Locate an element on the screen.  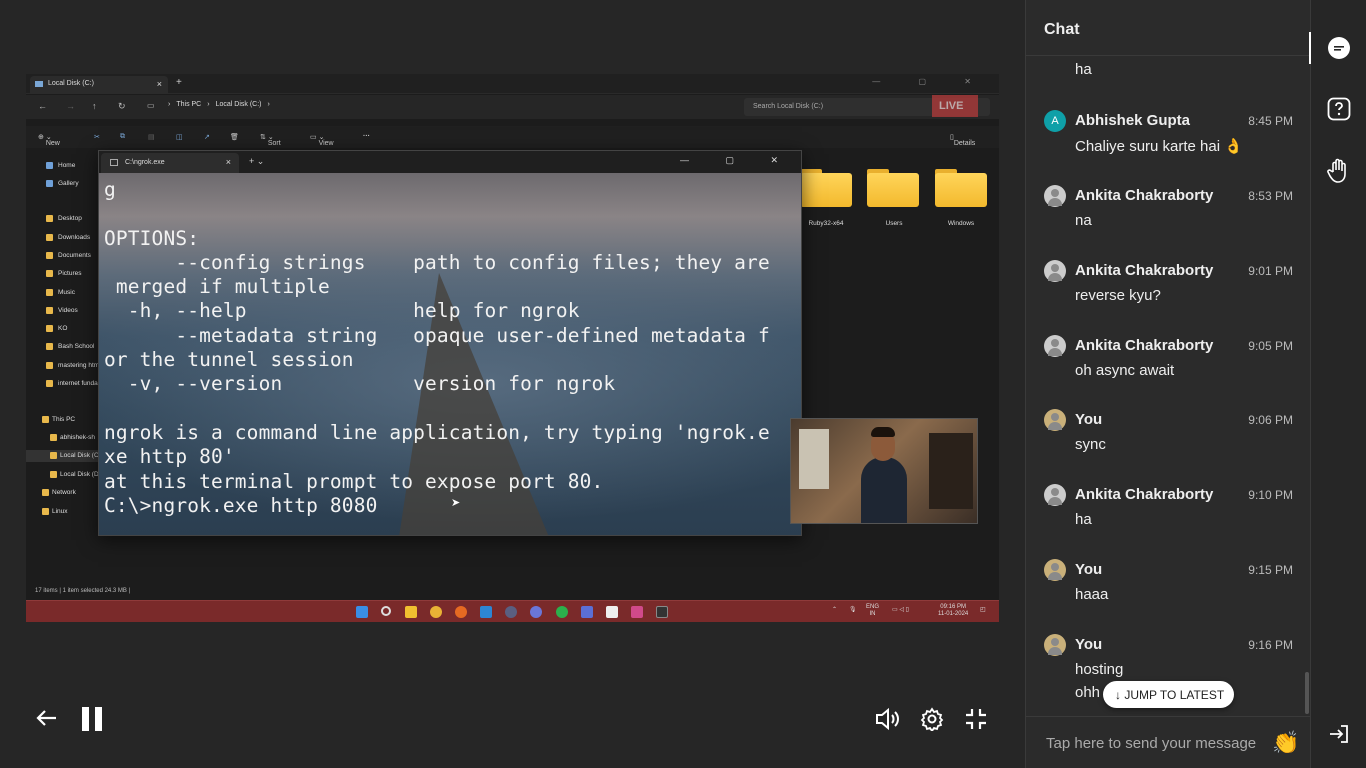
crumb-local-disk: Local Disk (C:) is located at coordinates (238, 104).